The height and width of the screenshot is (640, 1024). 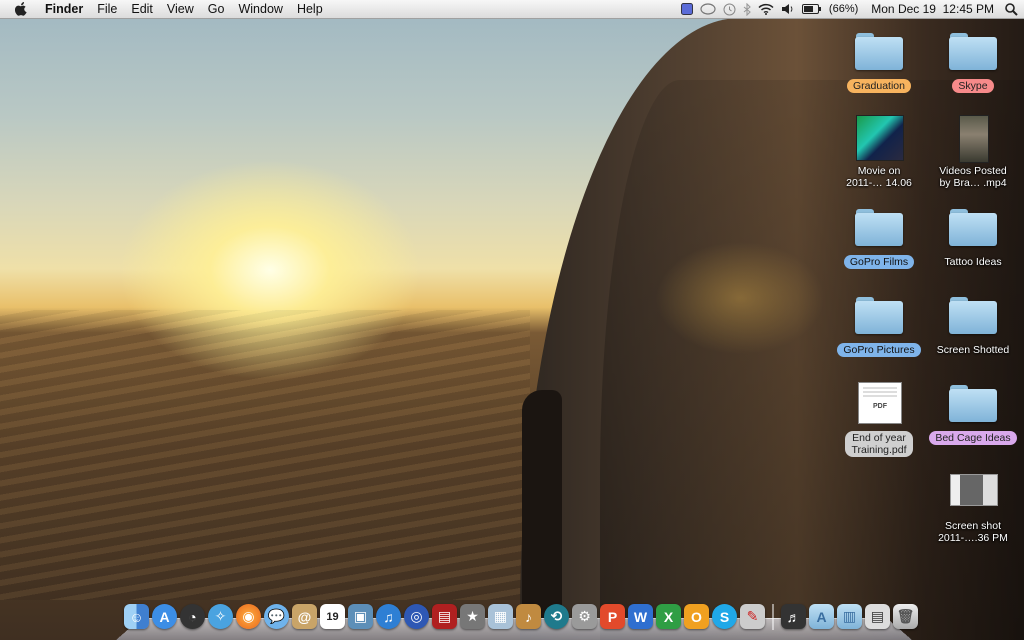 I want to click on desktop-icon-label: Bed Cage Ideas, so click(x=973, y=438).